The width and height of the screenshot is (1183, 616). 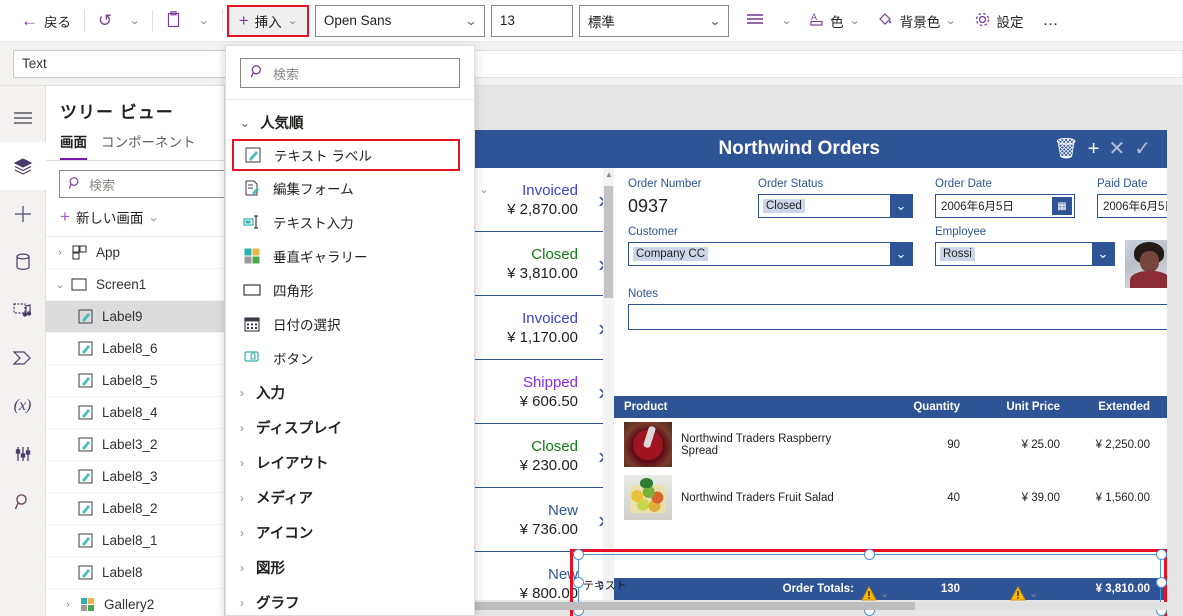 What do you see at coordinates (105, 21) in the screenshot?
I see `undo-button: ↺` at bounding box center [105, 21].